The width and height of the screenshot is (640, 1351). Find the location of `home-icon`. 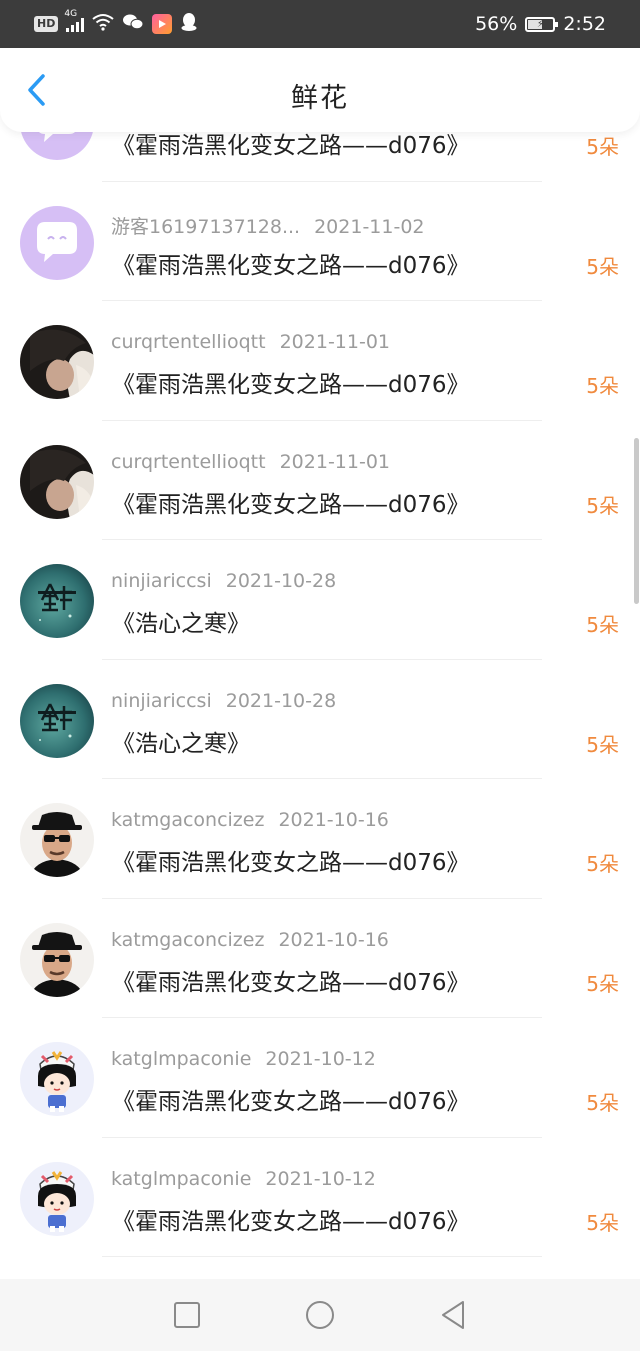

home-icon is located at coordinates (319, 1315).